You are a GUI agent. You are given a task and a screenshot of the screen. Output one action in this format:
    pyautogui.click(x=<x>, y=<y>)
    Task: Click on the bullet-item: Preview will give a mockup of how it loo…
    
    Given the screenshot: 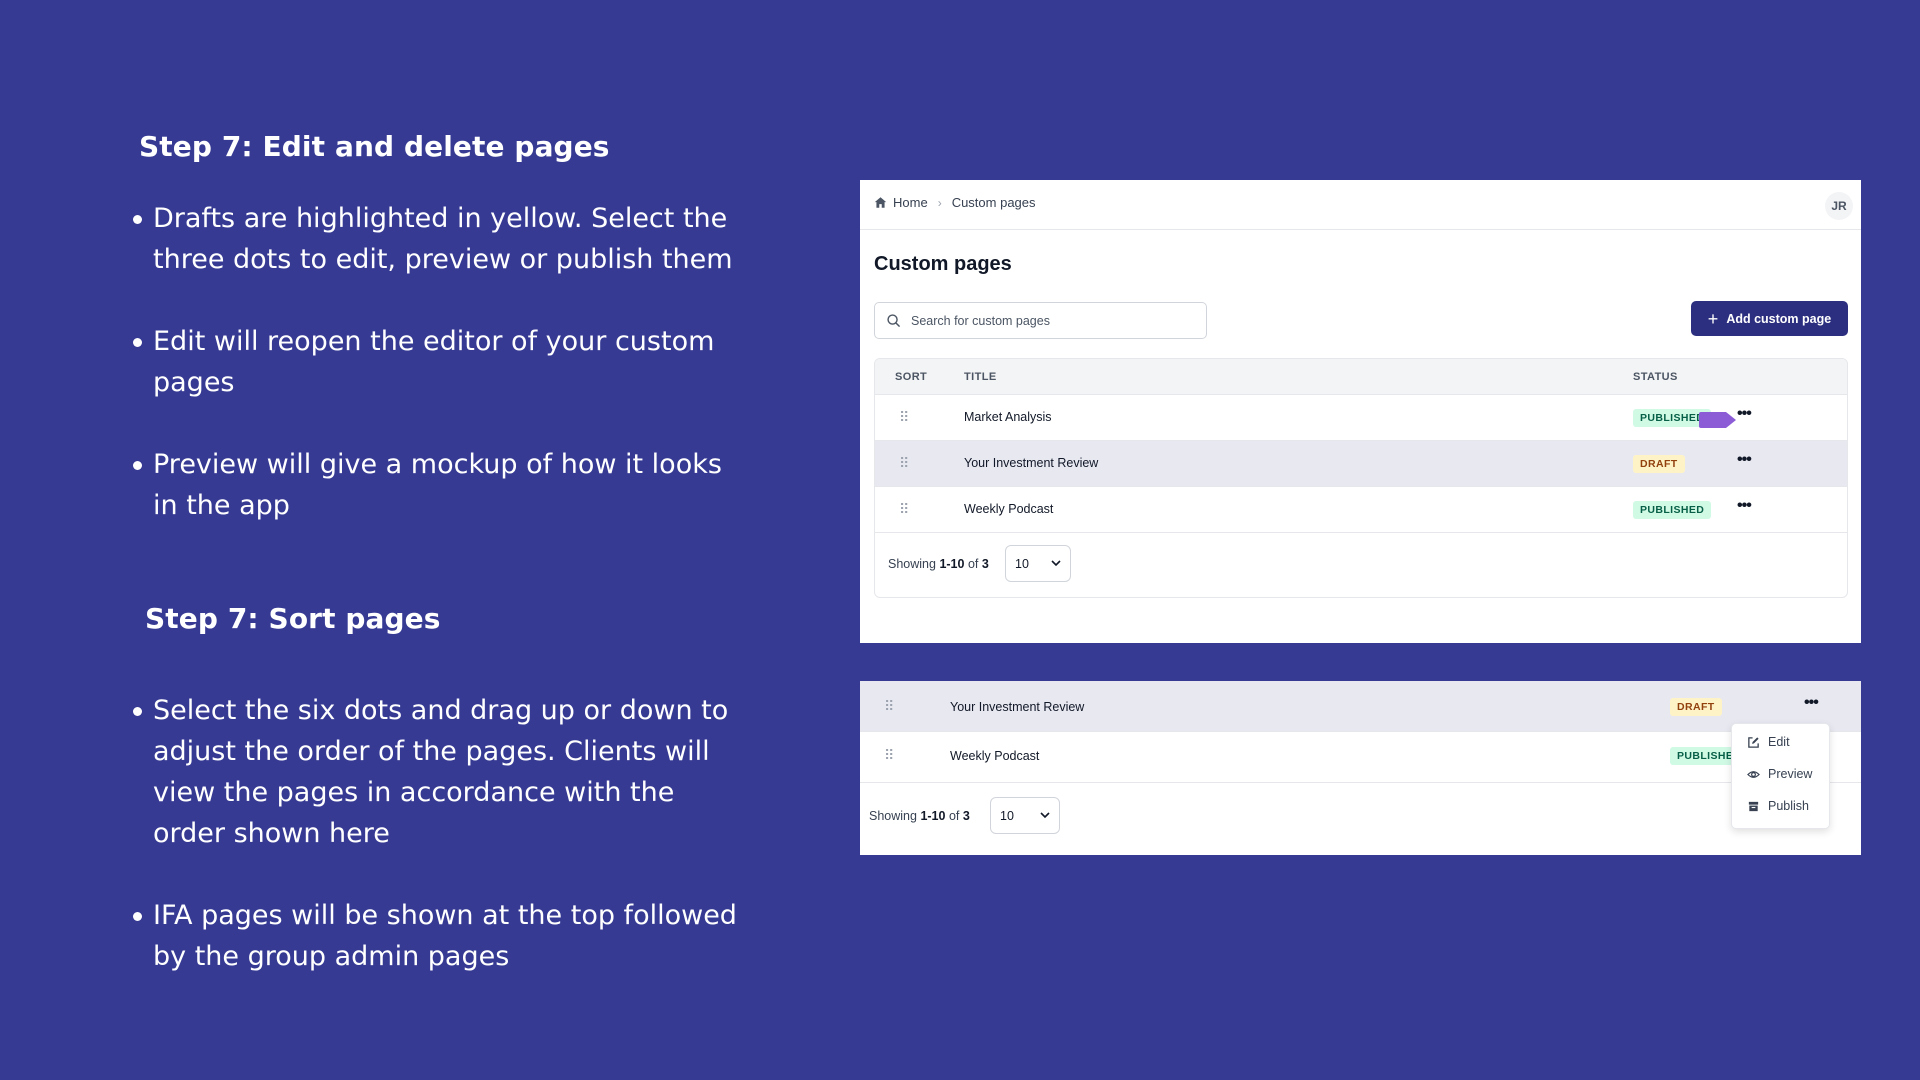 What is the action you would take?
    pyautogui.click(x=443, y=485)
    